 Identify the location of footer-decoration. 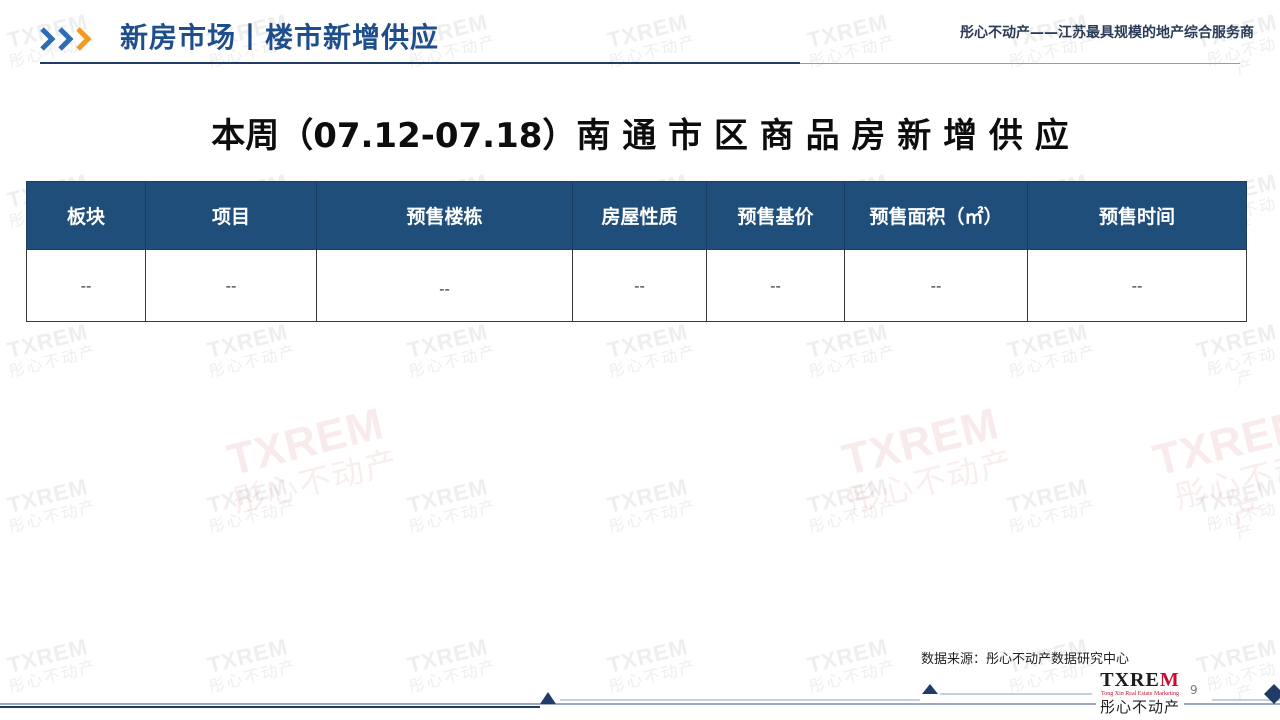
(640, 696).